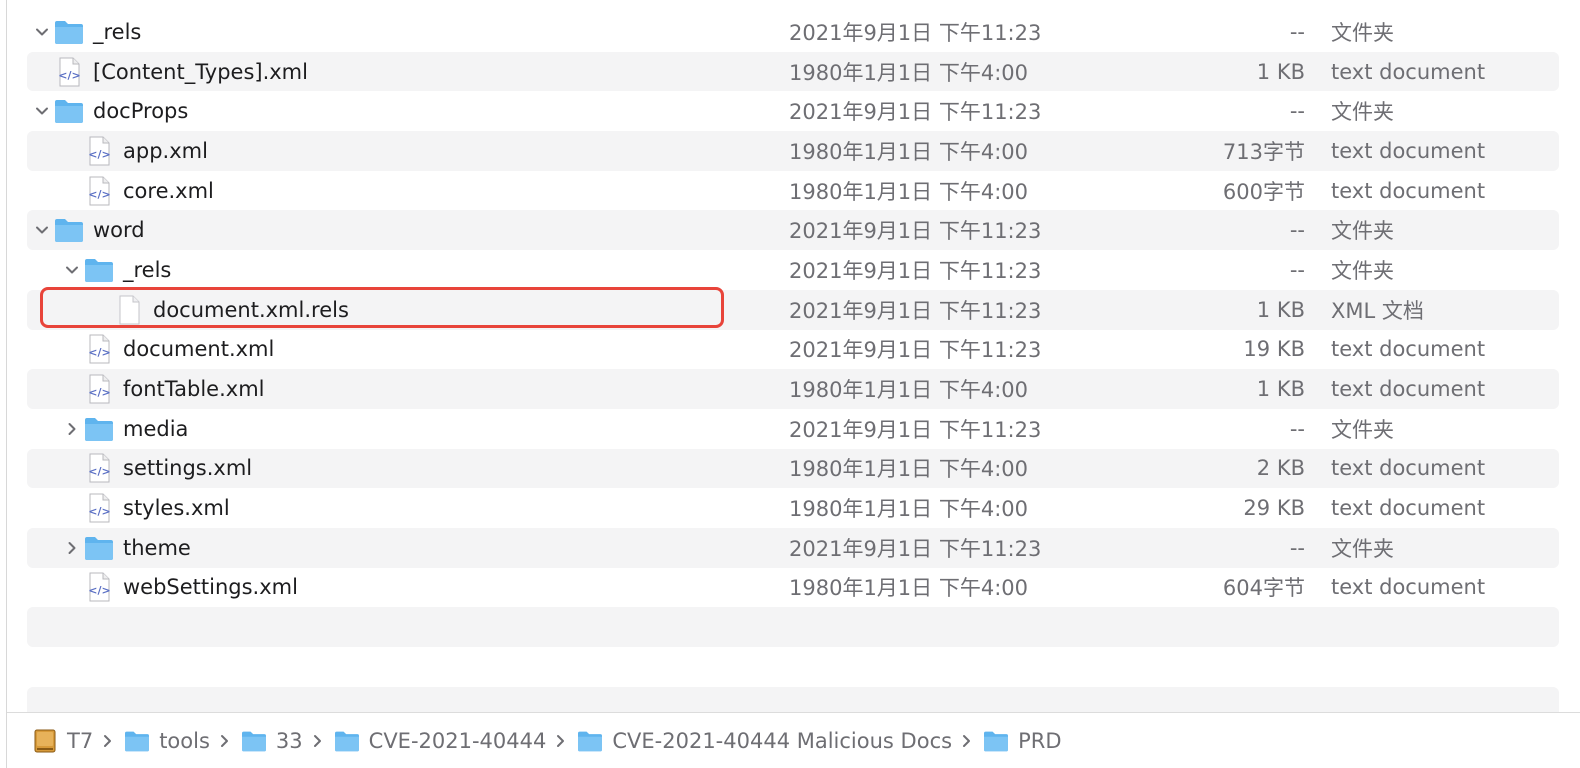  I want to click on file-row: word 2021年9月1日 下午11:23 -- 文件夹, so click(793, 230).